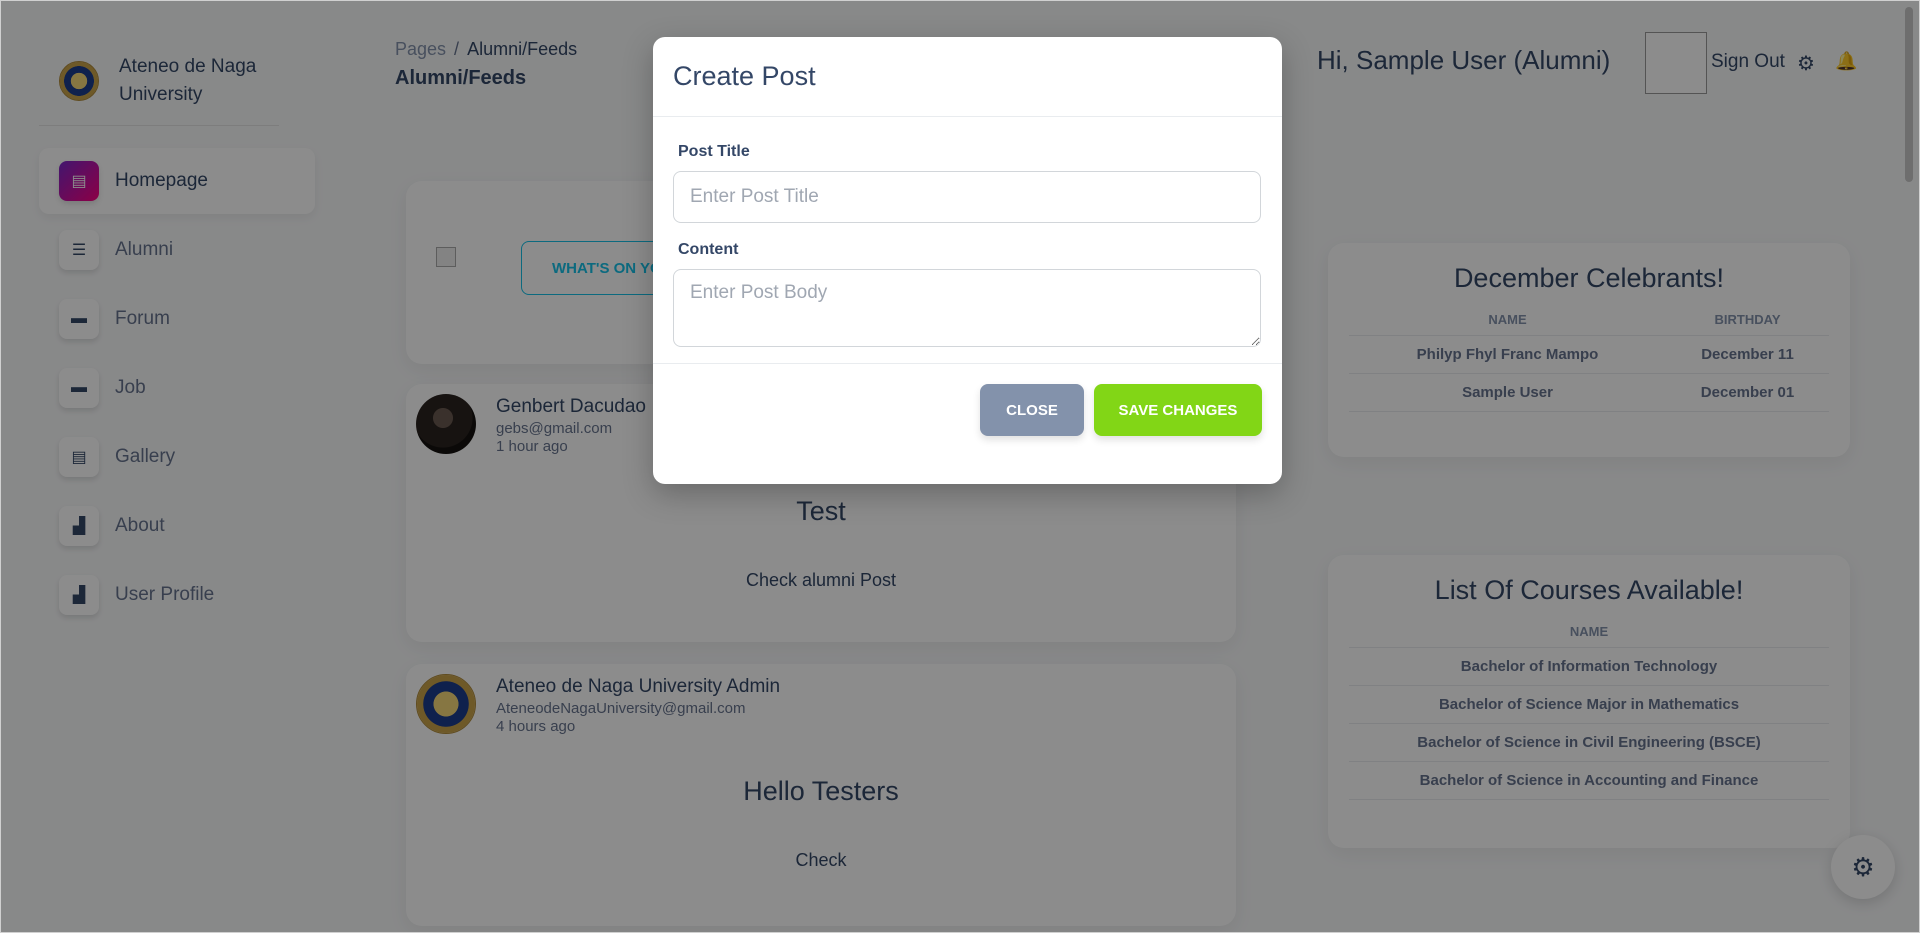 The width and height of the screenshot is (1920, 933). I want to click on post-title-input, so click(967, 197).